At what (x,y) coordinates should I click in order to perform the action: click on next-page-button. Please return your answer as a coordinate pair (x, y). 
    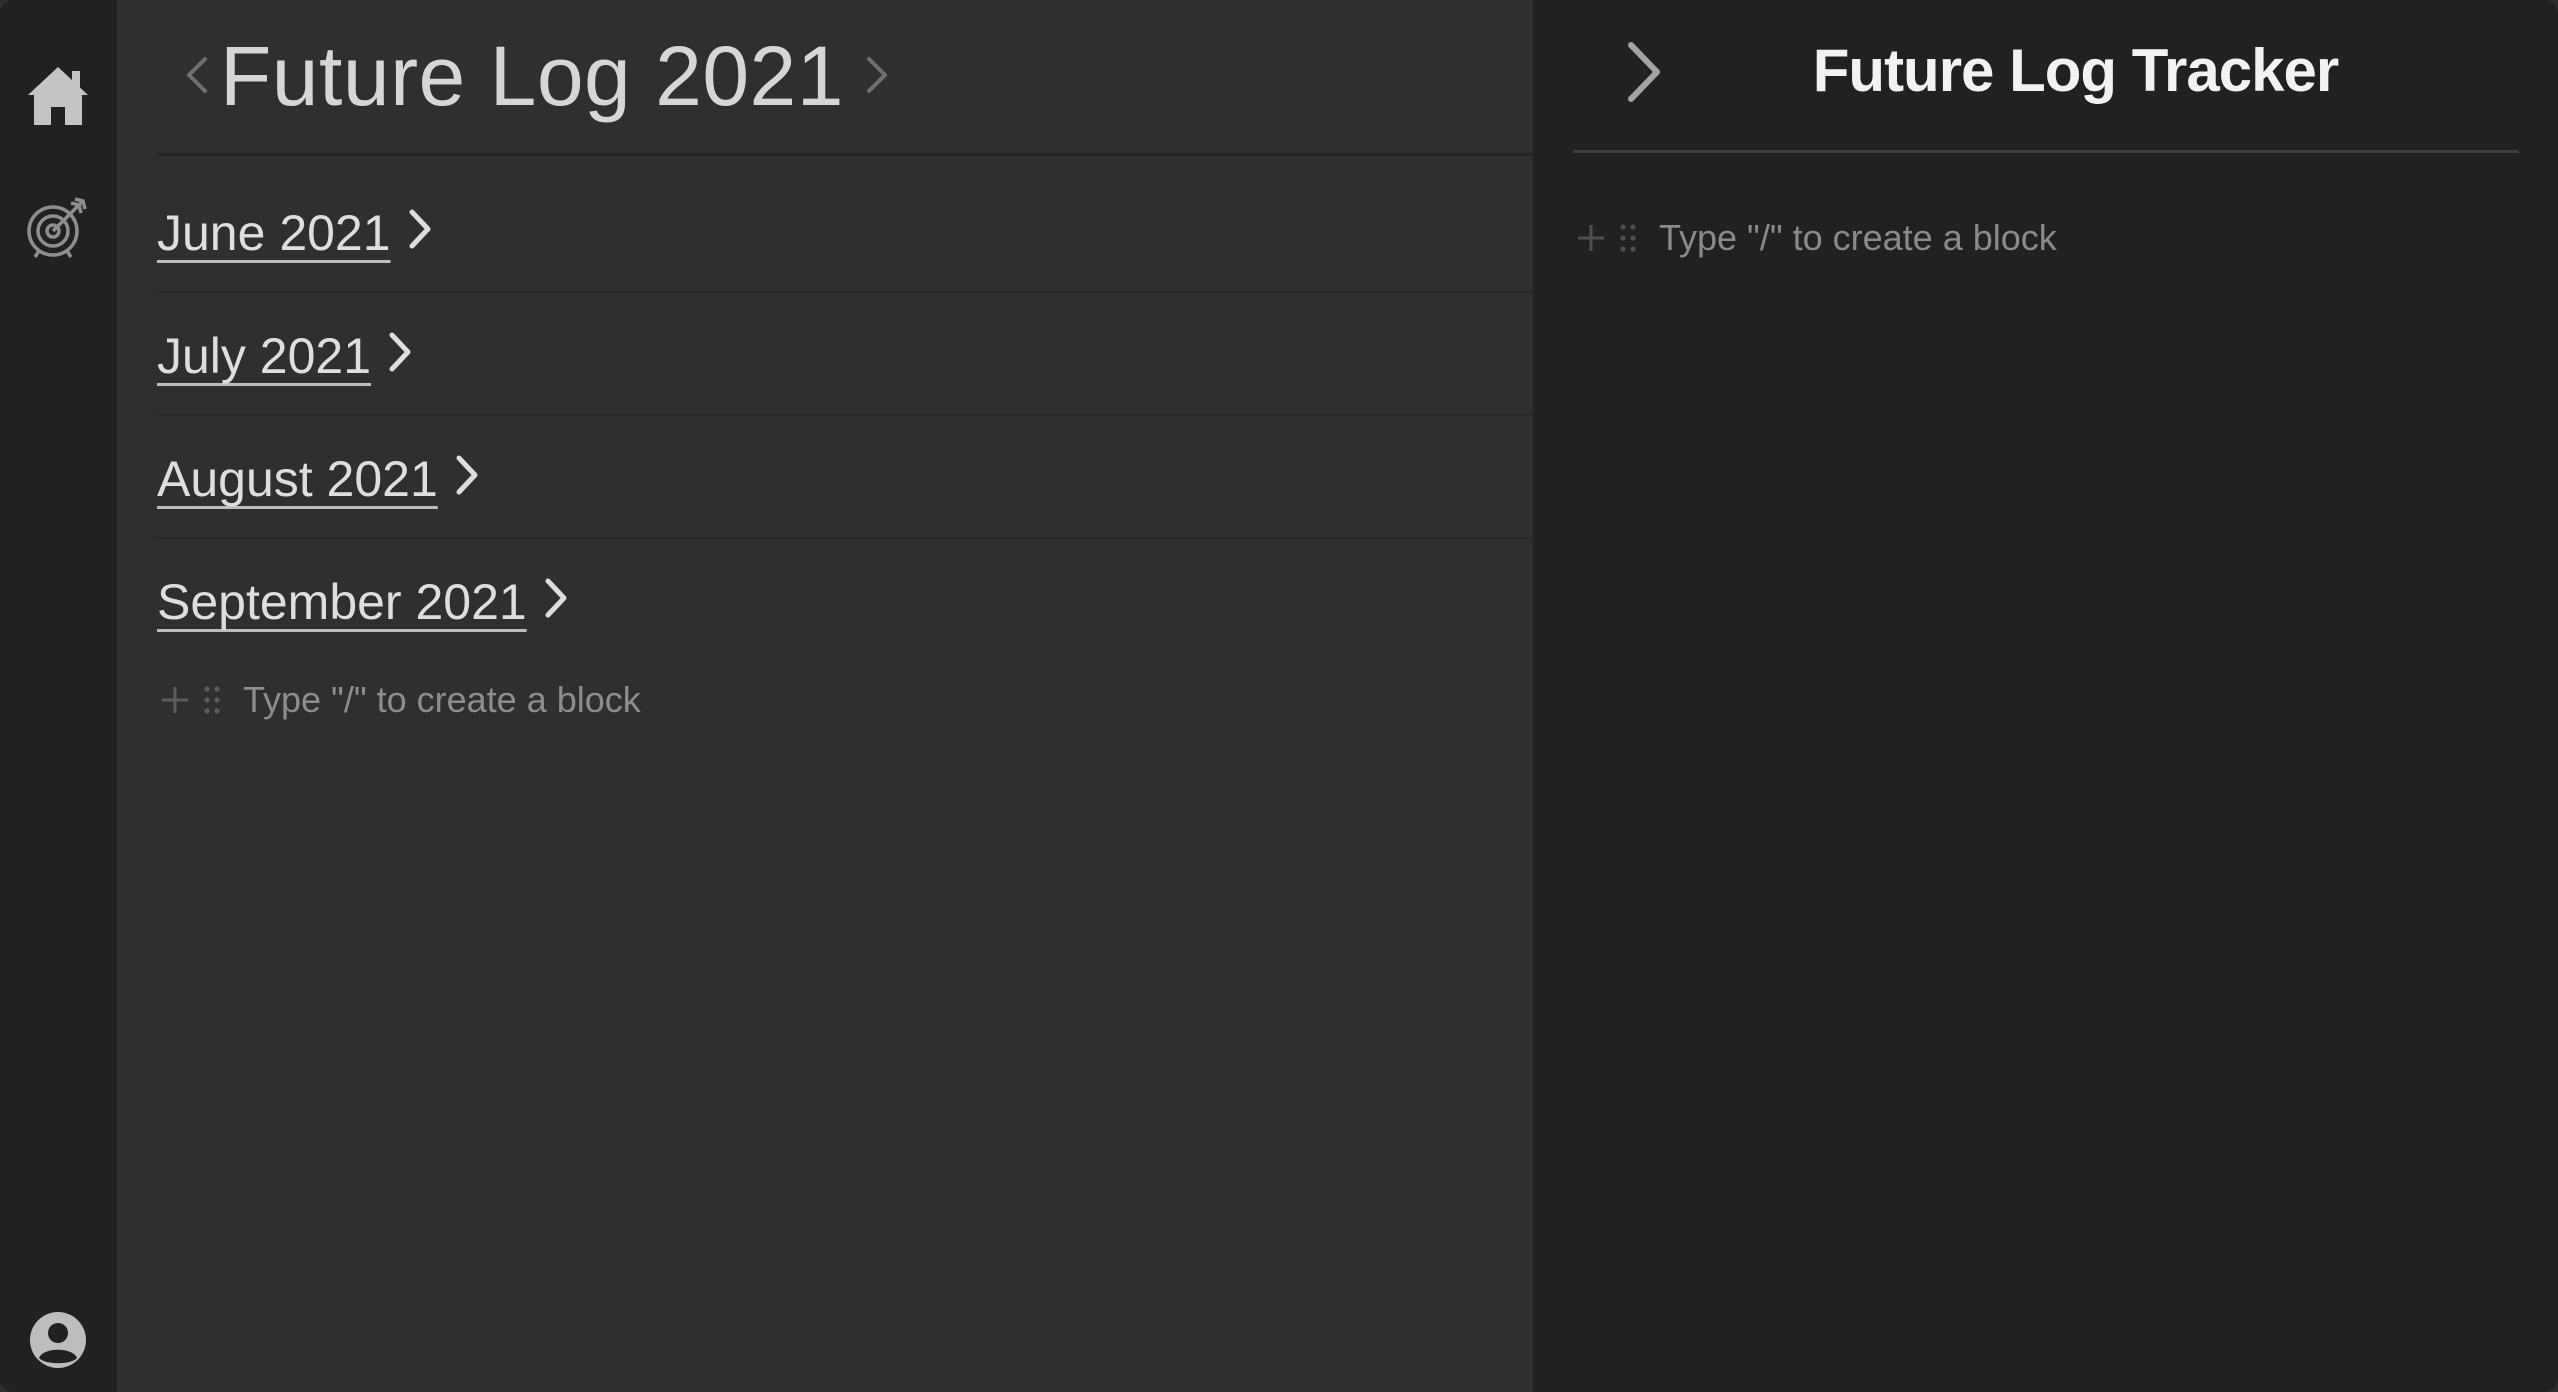
    Looking at the image, I should click on (877, 77).